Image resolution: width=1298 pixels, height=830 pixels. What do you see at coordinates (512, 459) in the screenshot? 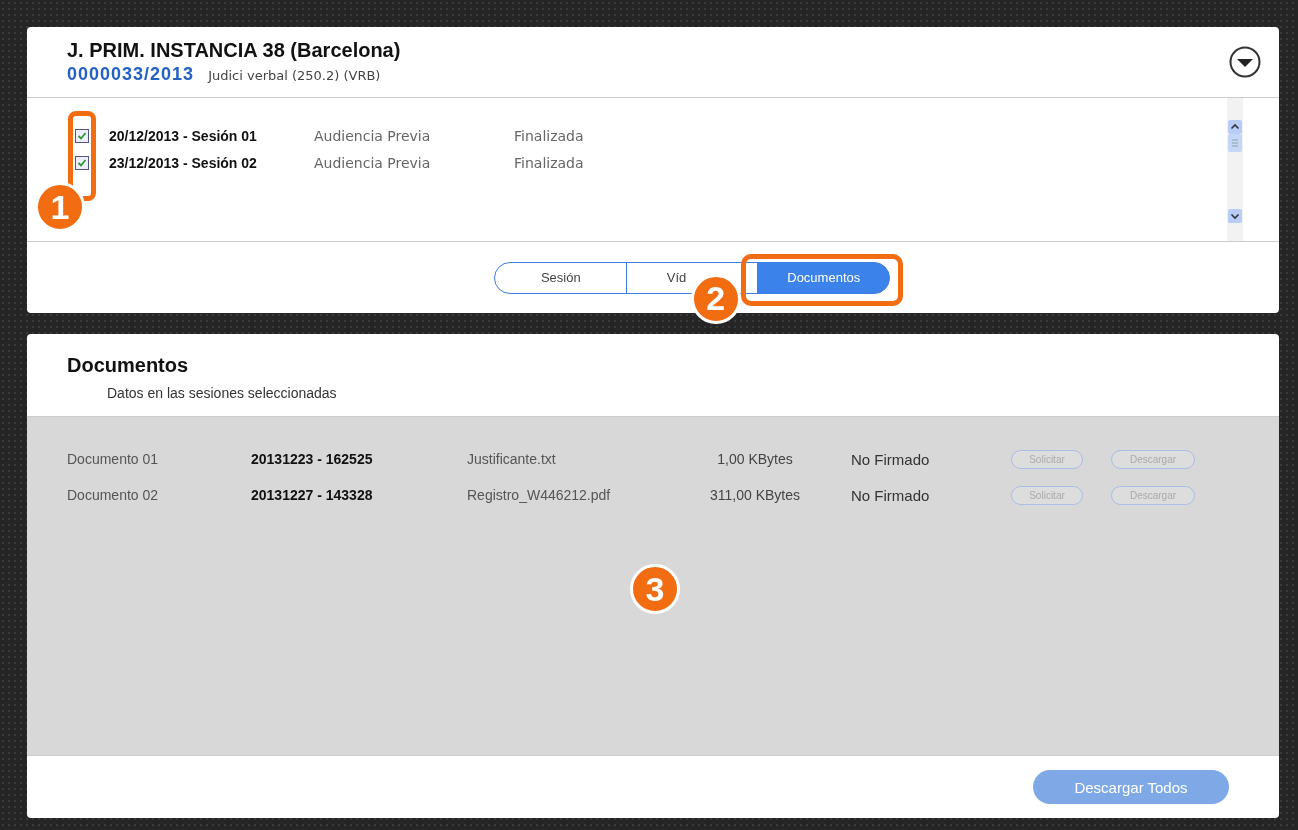
I see `document-file: Justificante.txt` at bounding box center [512, 459].